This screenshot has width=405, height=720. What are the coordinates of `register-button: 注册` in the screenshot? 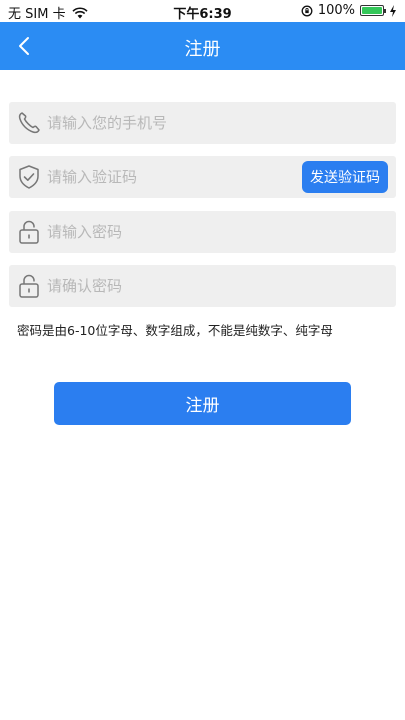 It's located at (202, 403).